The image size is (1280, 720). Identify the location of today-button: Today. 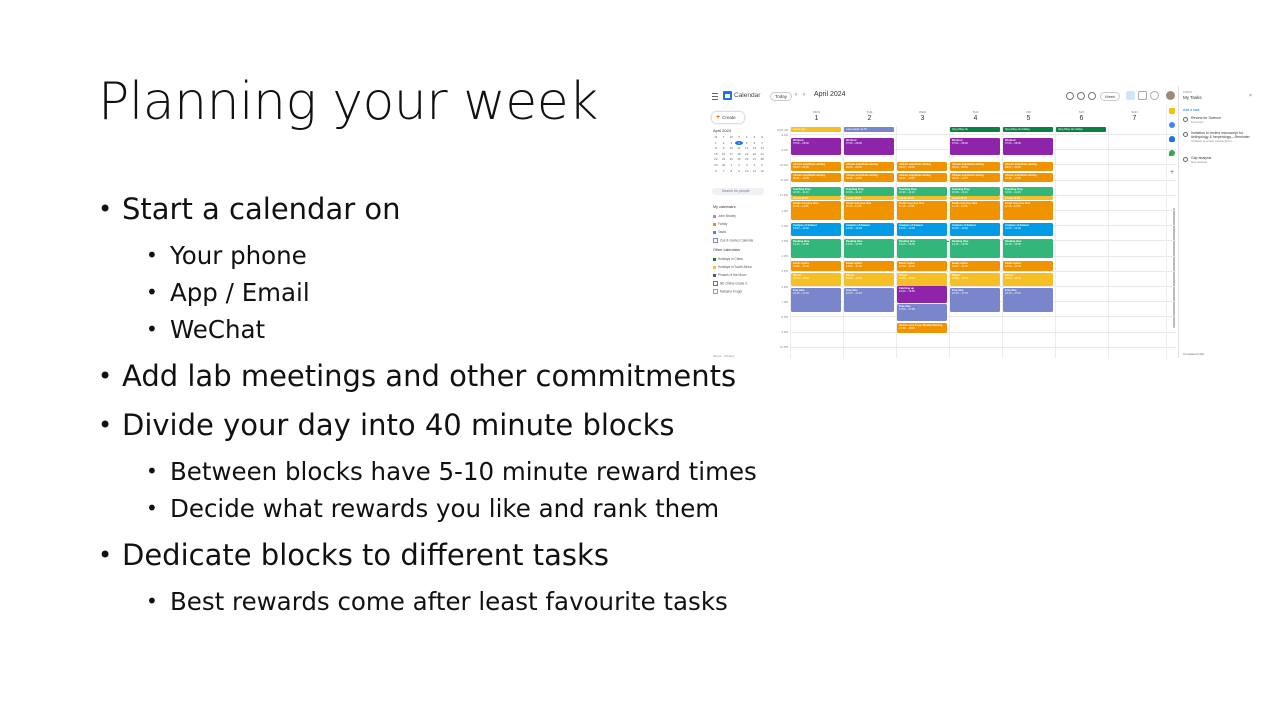
(781, 96).